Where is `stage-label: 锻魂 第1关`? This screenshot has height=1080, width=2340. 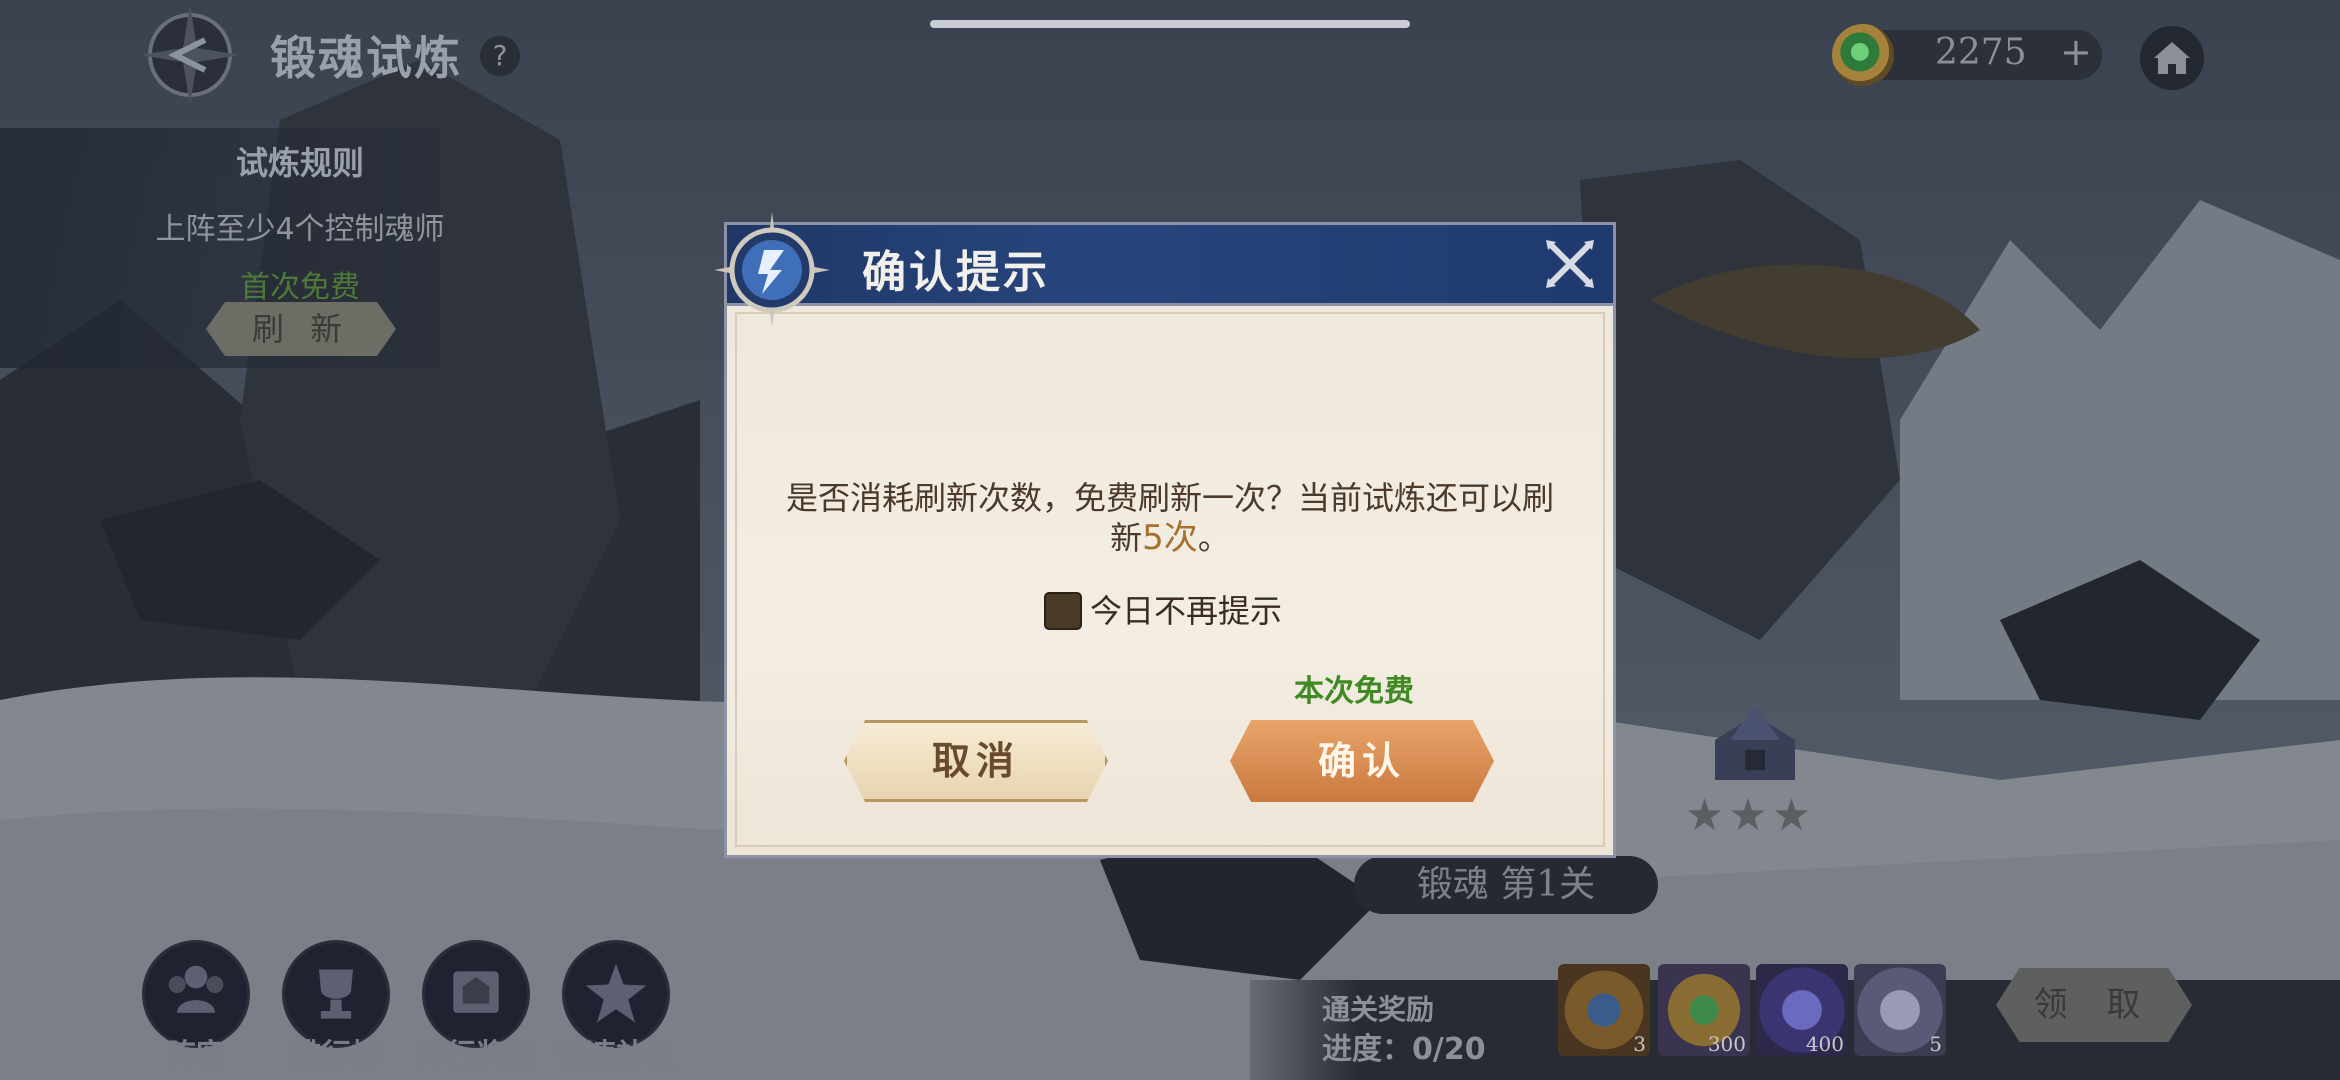 stage-label: 锻魂 第1关 is located at coordinates (1506, 885).